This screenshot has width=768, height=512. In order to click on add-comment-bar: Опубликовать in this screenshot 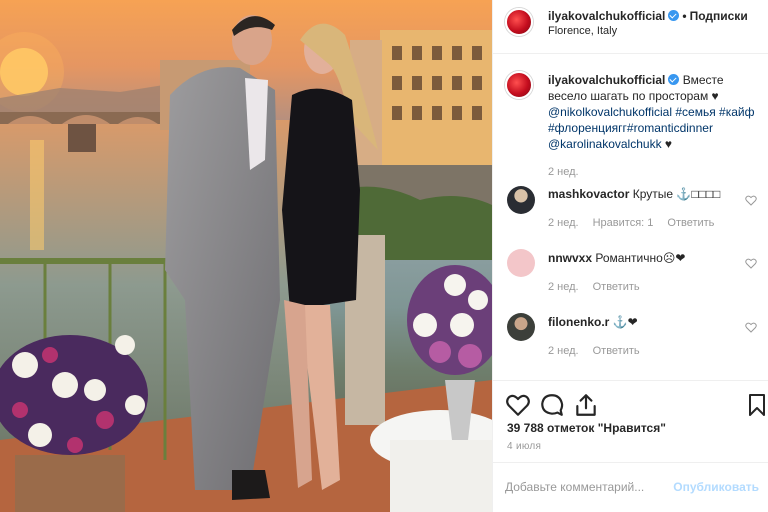, I will do `click(630, 487)`.